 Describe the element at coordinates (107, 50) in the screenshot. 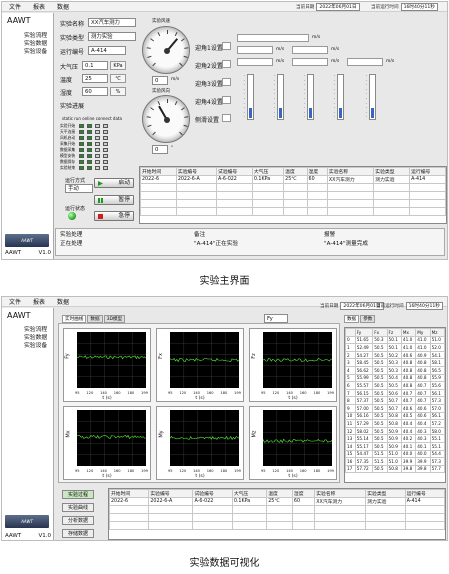

I see `run-id-field: A-414` at that location.